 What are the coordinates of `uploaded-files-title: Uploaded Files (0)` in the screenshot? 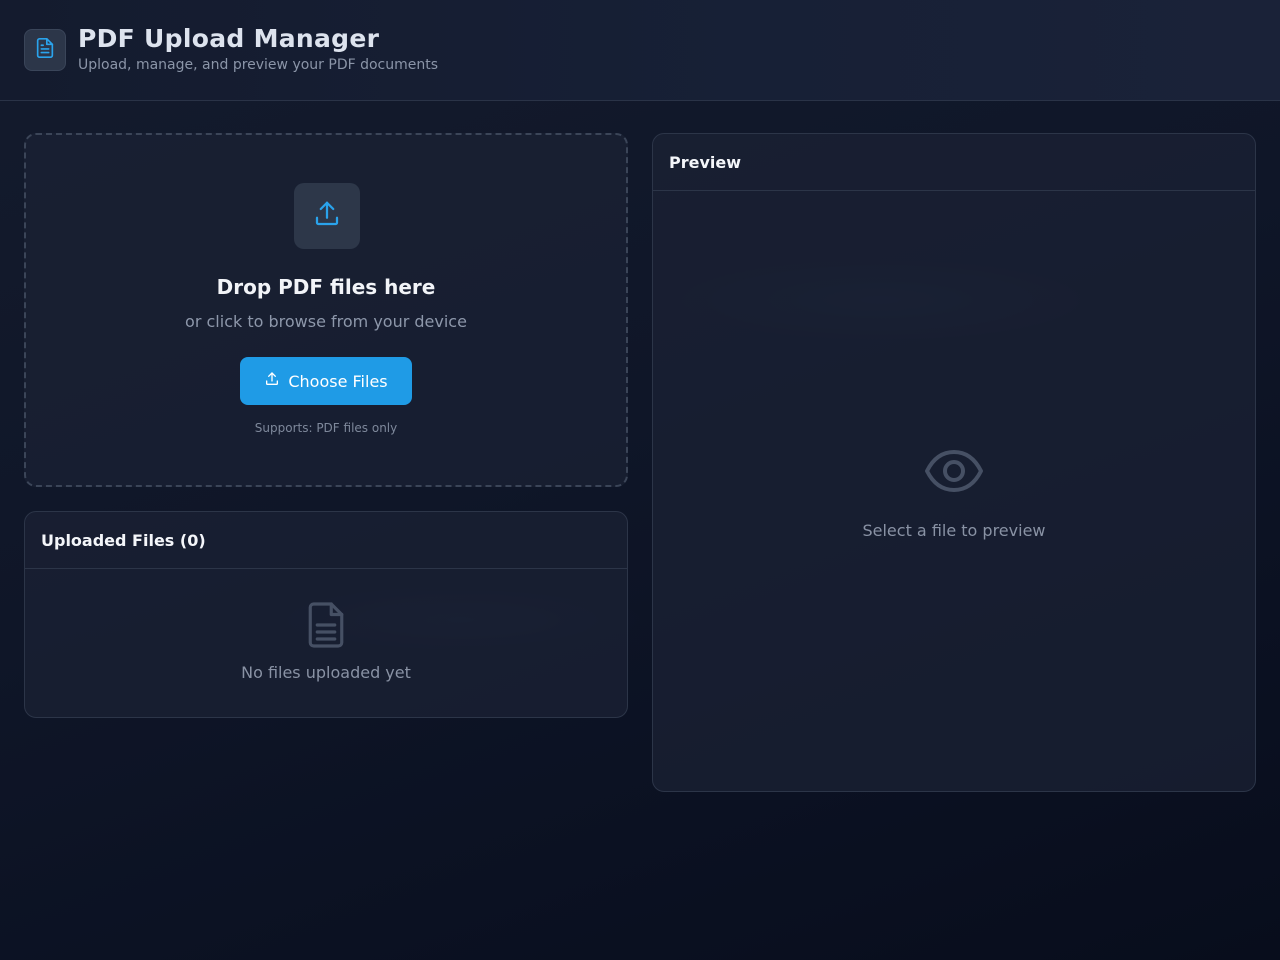 It's located at (326, 540).